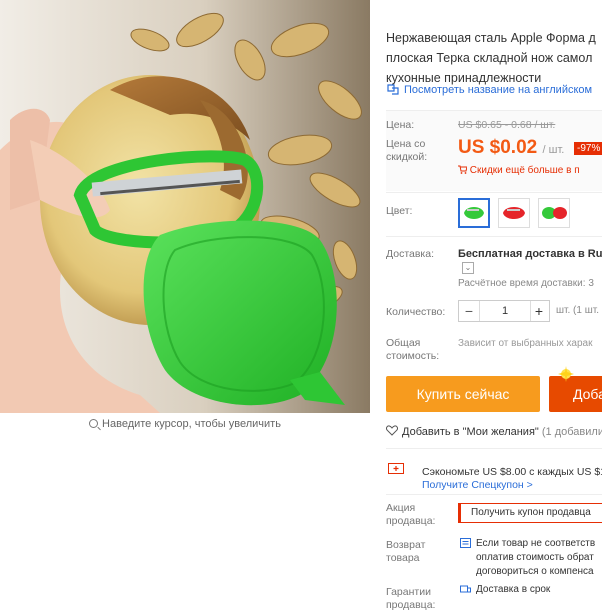 This screenshot has height=612, width=602. What do you see at coordinates (465, 543) in the screenshot?
I see `return-policy-icon` at bounding box center [465, 543].